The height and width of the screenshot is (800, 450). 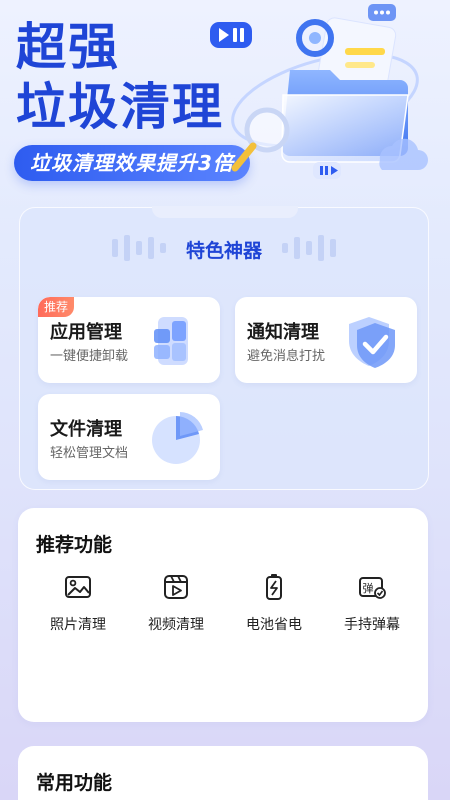 I want to click on hero-illustration, so click(x=319, y=91).